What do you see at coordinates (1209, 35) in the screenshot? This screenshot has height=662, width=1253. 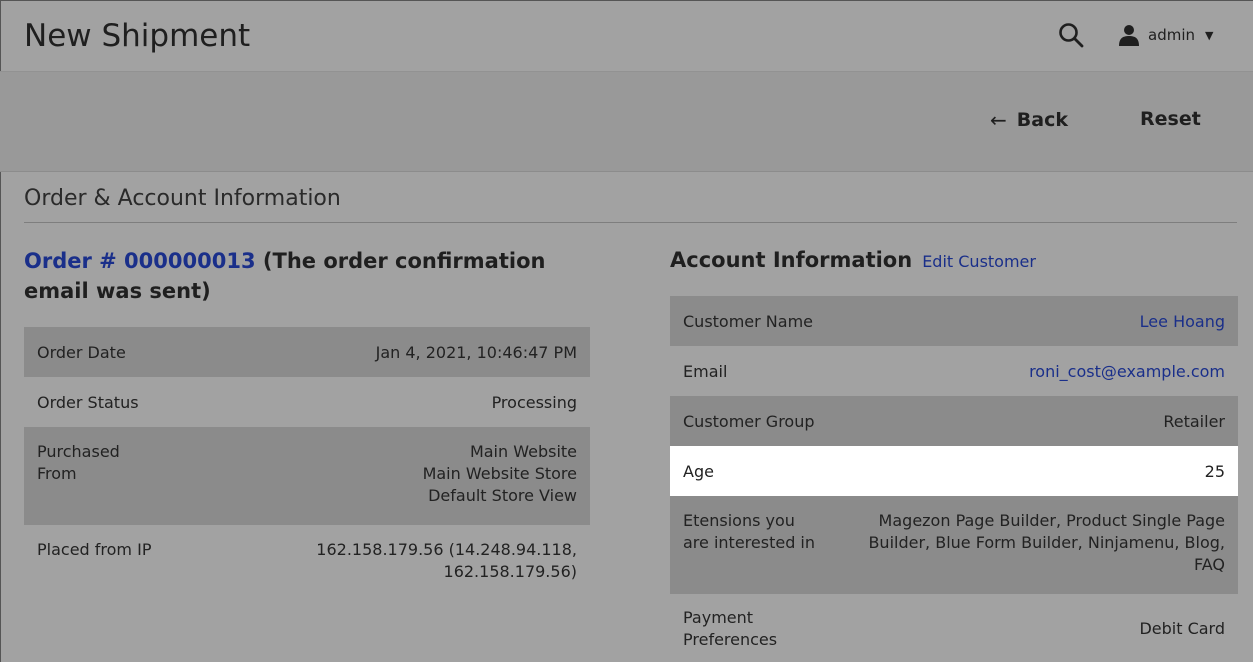 I see `chevron-down-icon: ▼` at bounding box center [1209, 35].